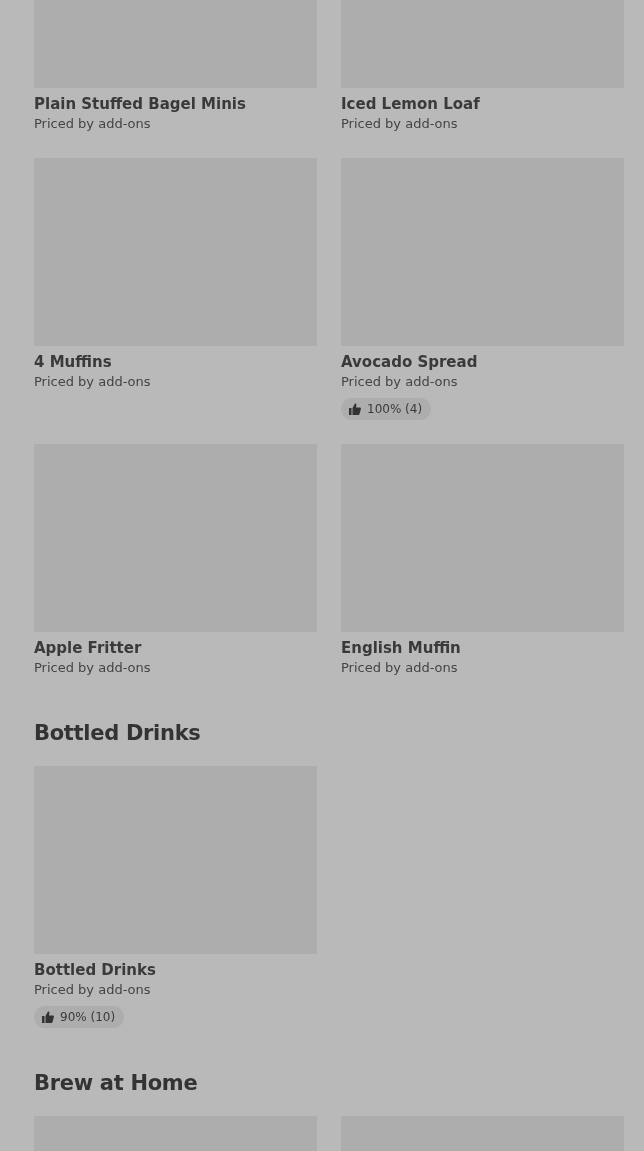 This screenshot has height=1151, width=644. What do you see at coordinates (118, 733) in the screenshot?
I see `section-heading: Bottled Drinks` at bounding box center [118, 733].